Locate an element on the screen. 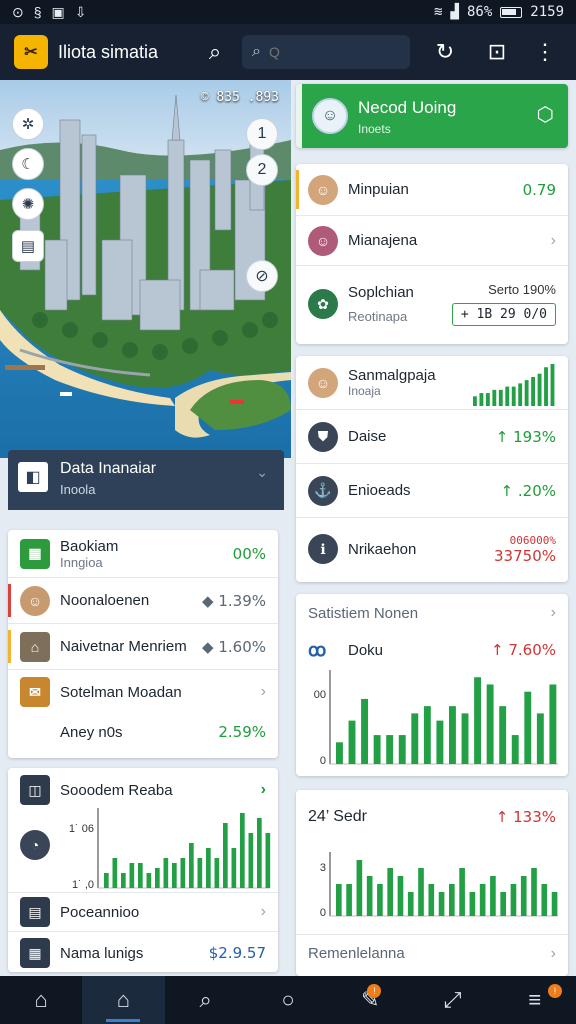  more-options-icon: ⋮ is located at coordinates (545, 52).